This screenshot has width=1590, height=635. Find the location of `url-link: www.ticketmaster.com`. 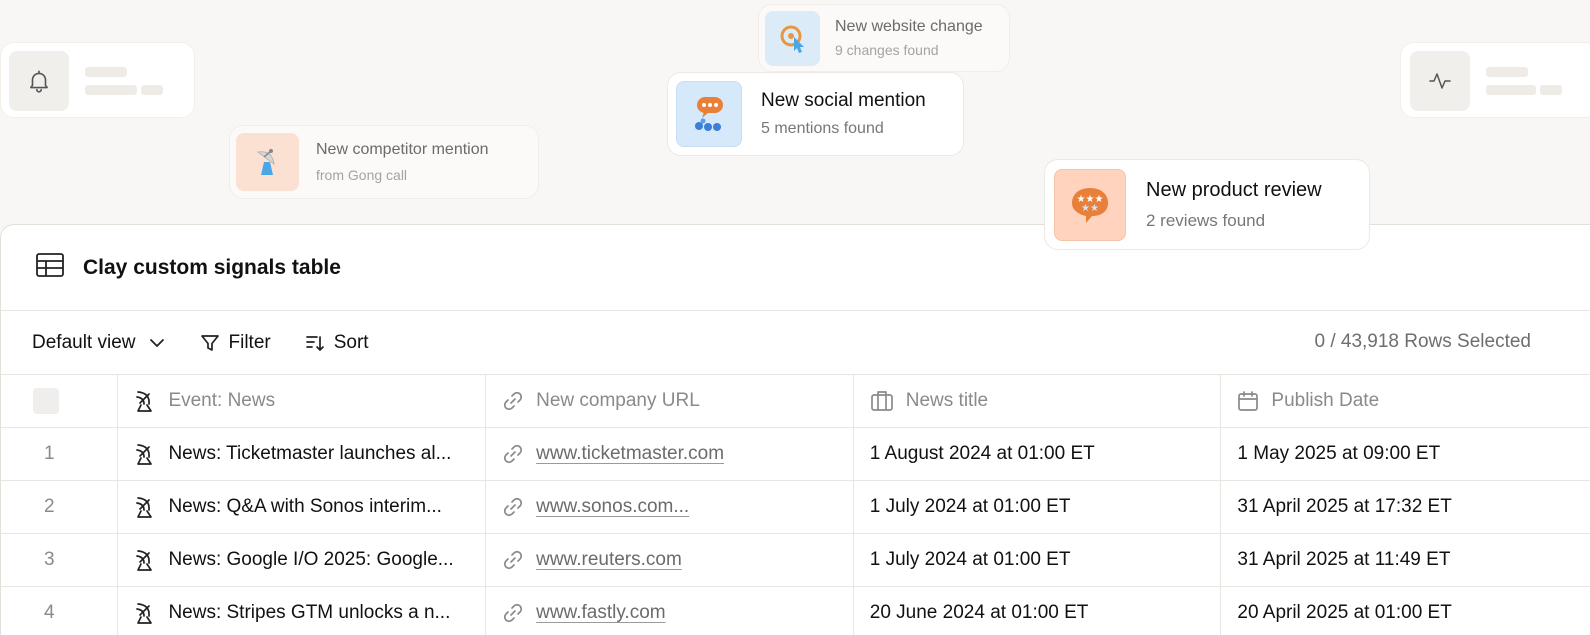

url-link: www.ticketmaster.com is located at coordinates (630, 454).